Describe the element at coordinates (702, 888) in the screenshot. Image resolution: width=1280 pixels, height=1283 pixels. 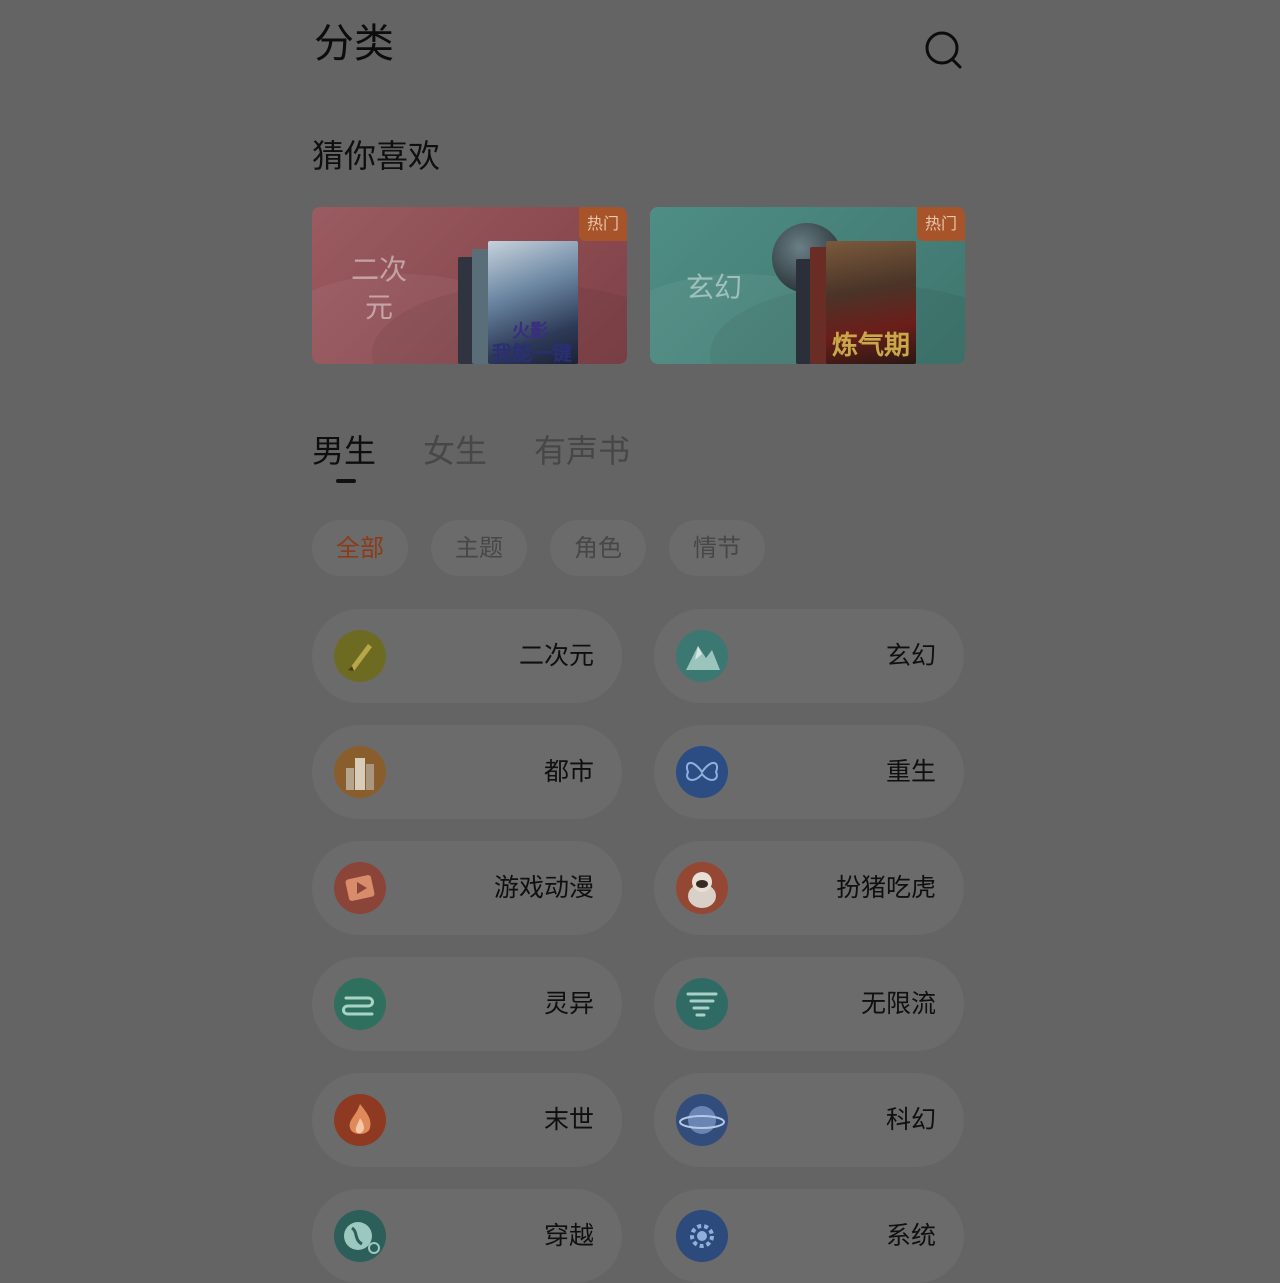
I see `pig-icon` at that location.